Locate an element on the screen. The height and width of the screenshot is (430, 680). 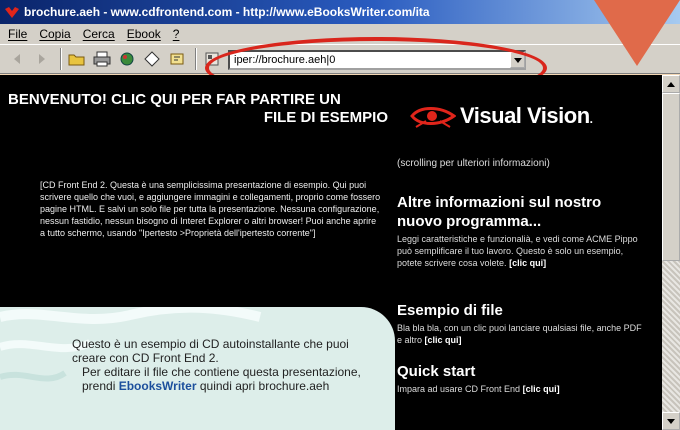
forward-button is located at coordinates (42, 59).